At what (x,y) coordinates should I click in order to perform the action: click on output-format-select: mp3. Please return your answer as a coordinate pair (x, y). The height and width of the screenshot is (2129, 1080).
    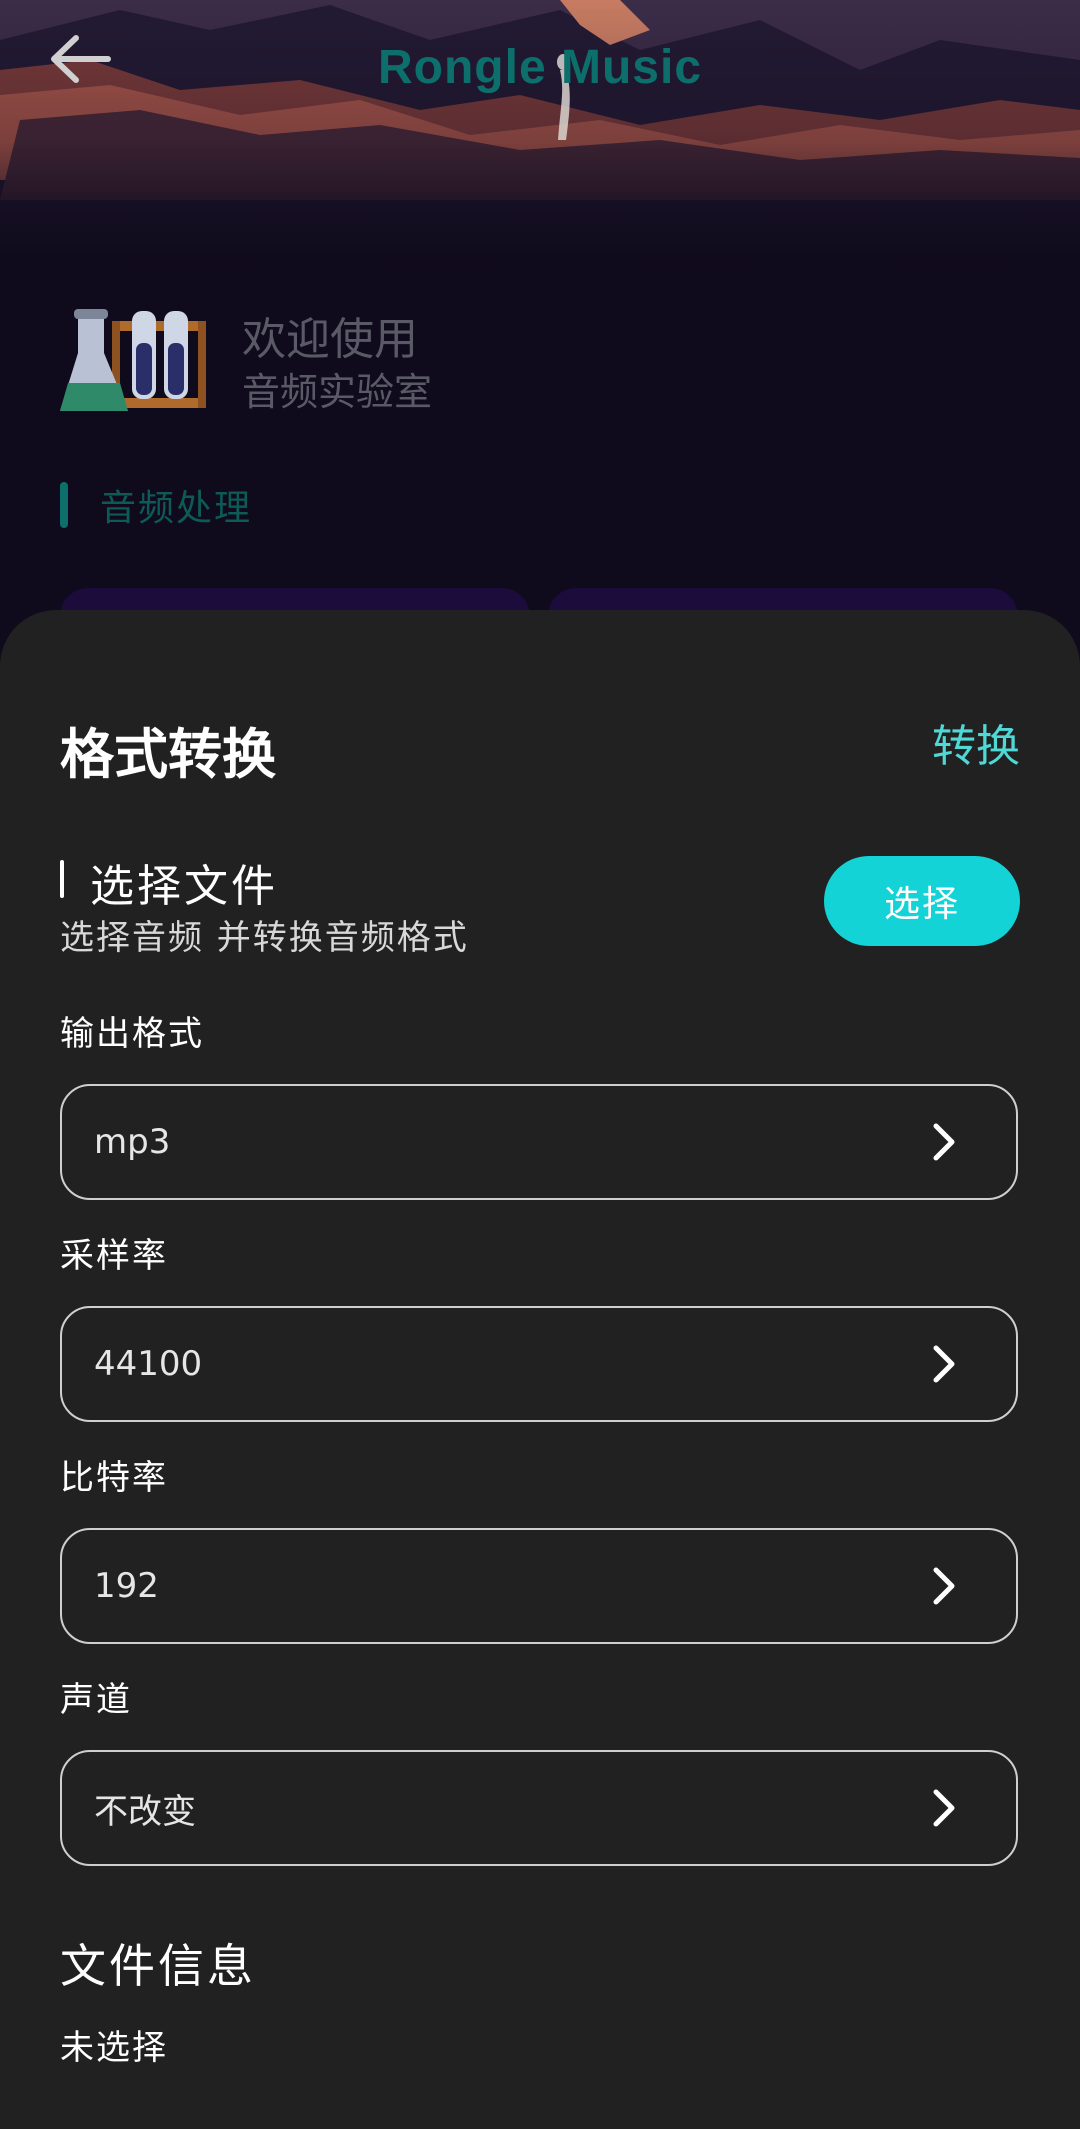
    Looking at the image, I should click on (539, 1142).